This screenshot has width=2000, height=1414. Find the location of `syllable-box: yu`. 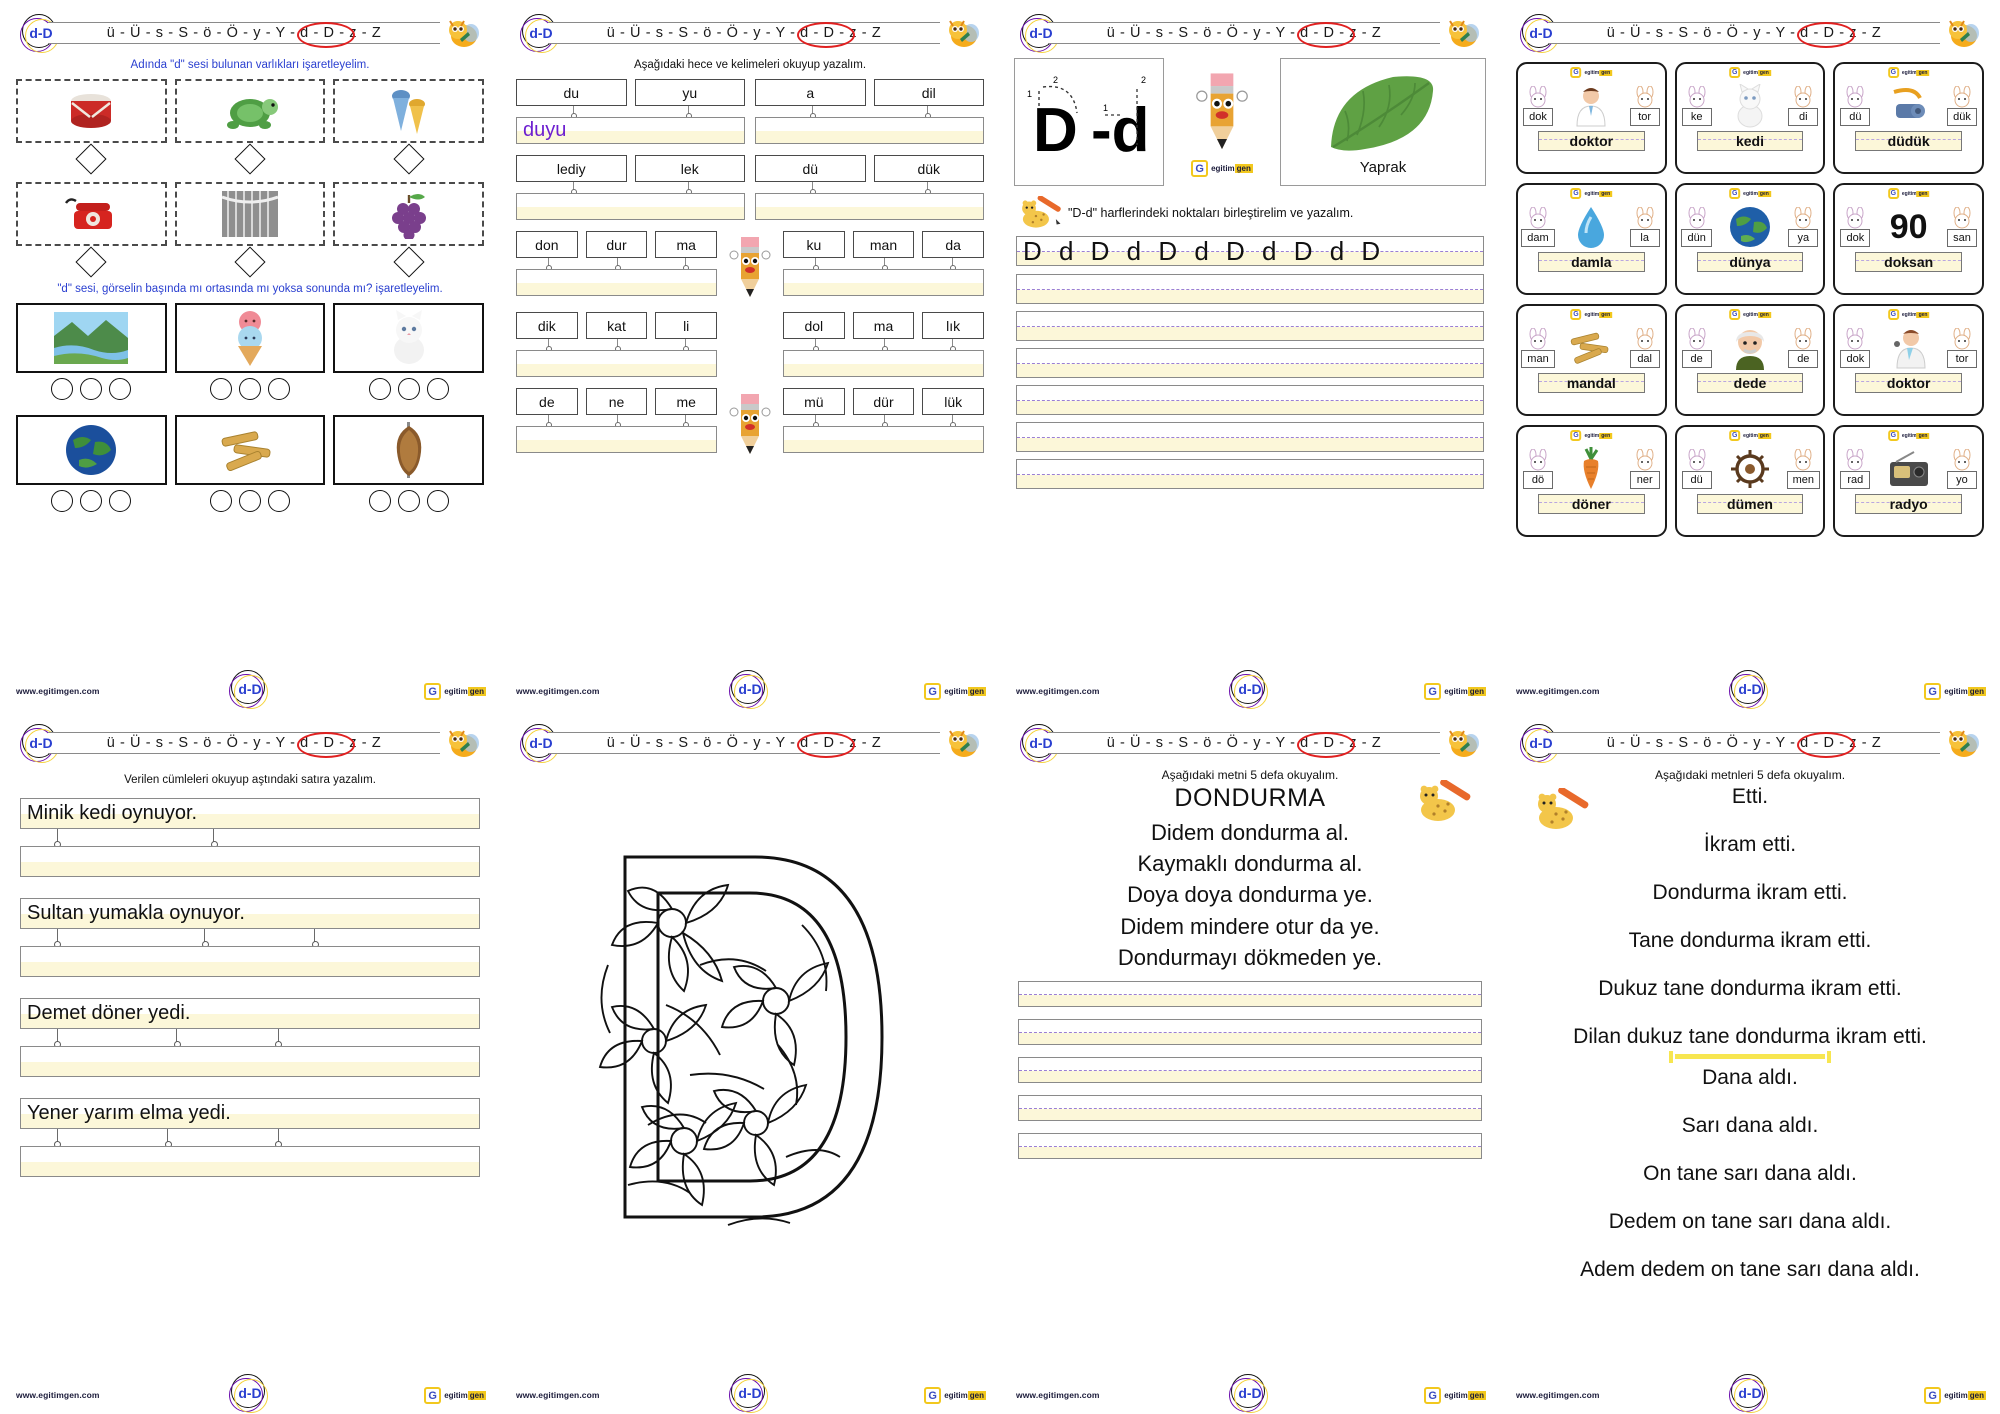

syllable-box: yu is located at coordinates (689, 92).